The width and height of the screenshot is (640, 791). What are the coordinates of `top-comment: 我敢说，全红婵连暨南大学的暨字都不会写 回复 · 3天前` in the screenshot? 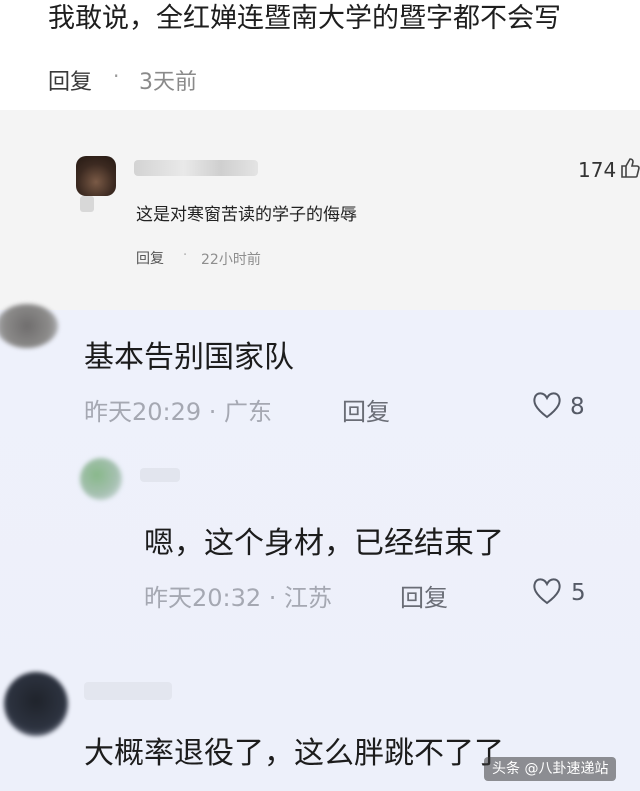 It's located at (320, 55).